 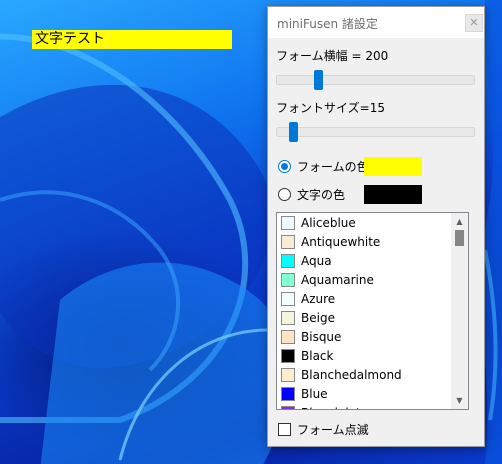 What do you see at coordinates (393, 194) in the screenshot?
I see `text-color-swatch` at bounding box center [393, 194].